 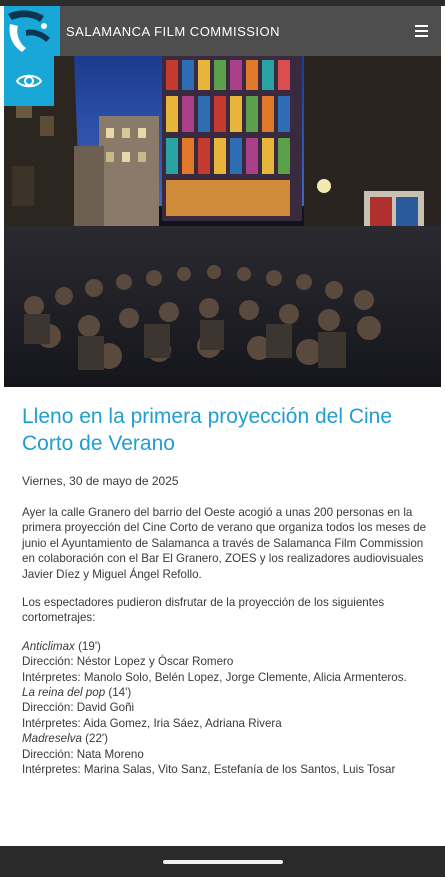 What do you see at coordinates (52, 739) in the screenshot?
I see `film-title: Madreselva` at bounding box center [52, 739].